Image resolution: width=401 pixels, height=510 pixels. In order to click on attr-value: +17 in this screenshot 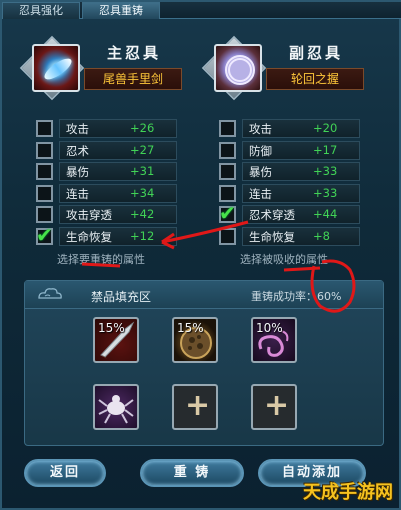, I will do `click(325, 149)`.